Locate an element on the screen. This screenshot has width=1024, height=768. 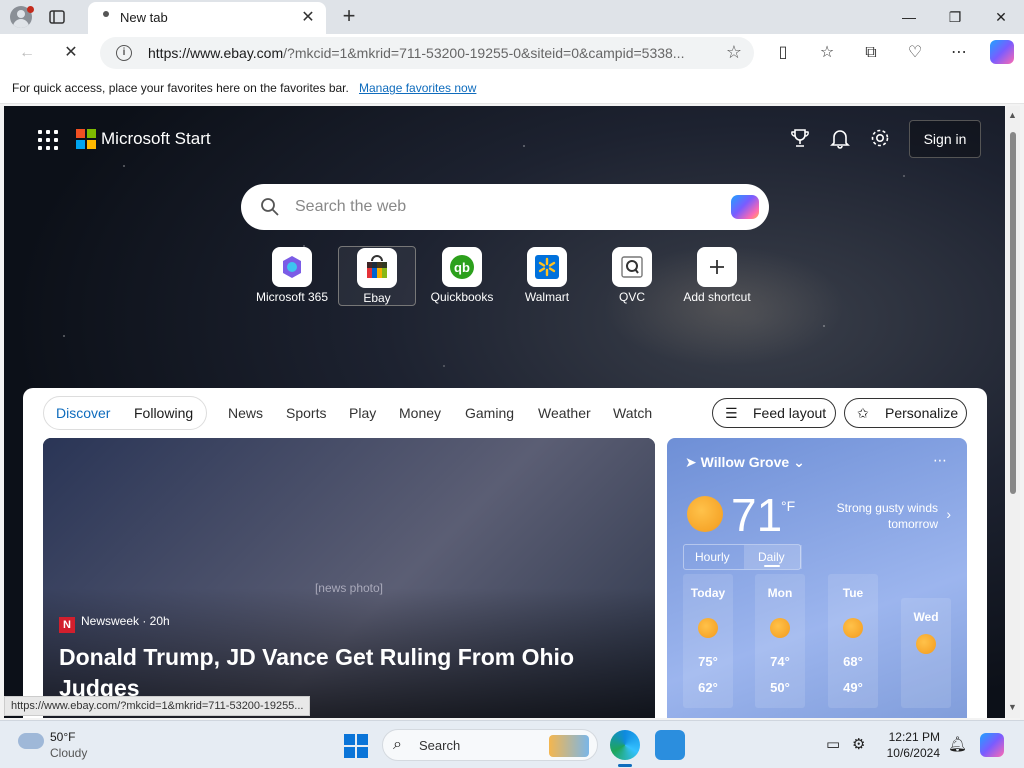
split-screen-icon: ▯ is located at coordinates (783, 53).